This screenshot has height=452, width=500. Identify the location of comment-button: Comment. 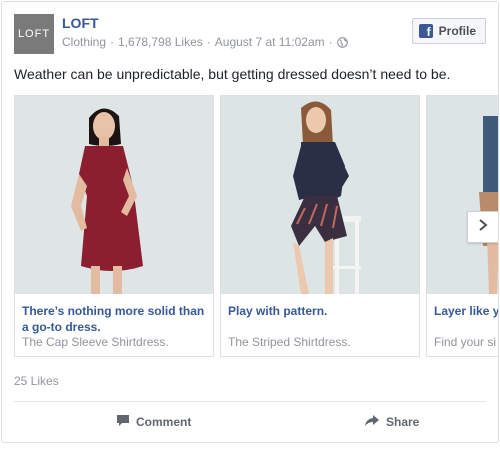
(153, 422).